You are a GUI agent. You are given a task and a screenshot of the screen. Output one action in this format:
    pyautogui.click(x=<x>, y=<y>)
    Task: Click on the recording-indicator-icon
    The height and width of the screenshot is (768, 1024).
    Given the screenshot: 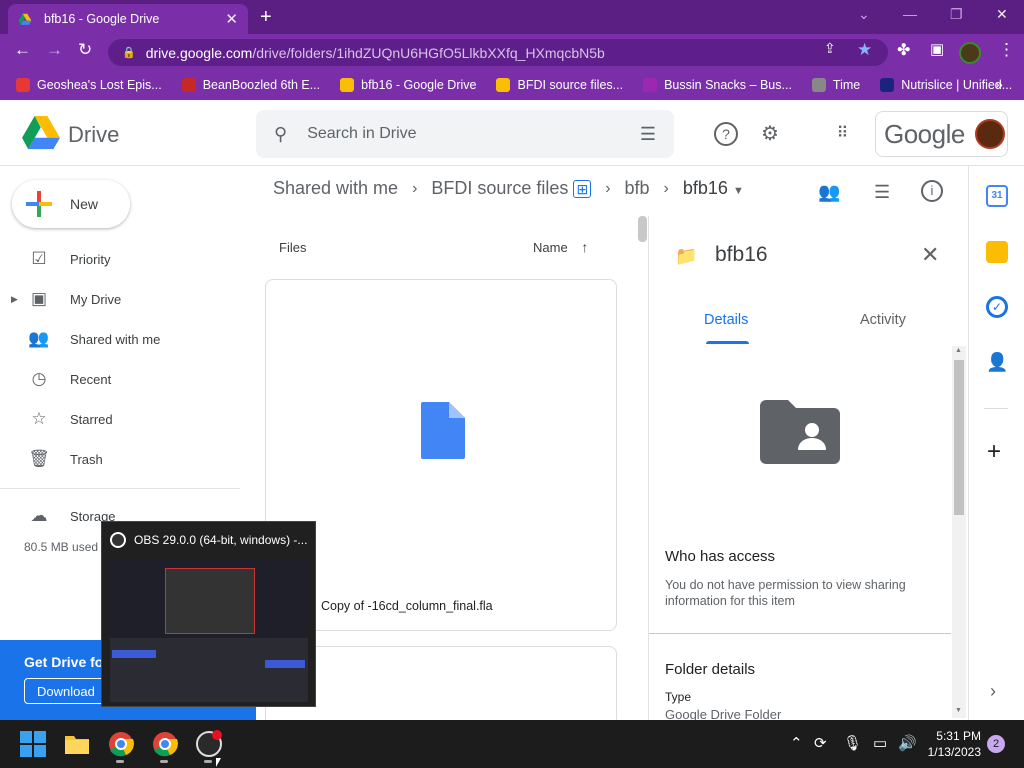 What is the action you would take?
    pyautogui.click(x=217, y=735)
    